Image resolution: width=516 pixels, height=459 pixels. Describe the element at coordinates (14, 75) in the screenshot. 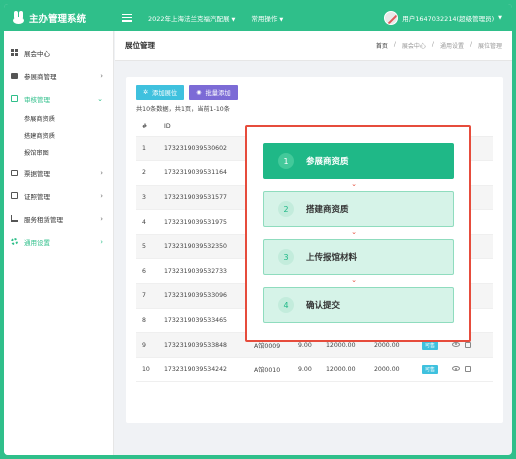

I see `briefcase-icon` at that location.